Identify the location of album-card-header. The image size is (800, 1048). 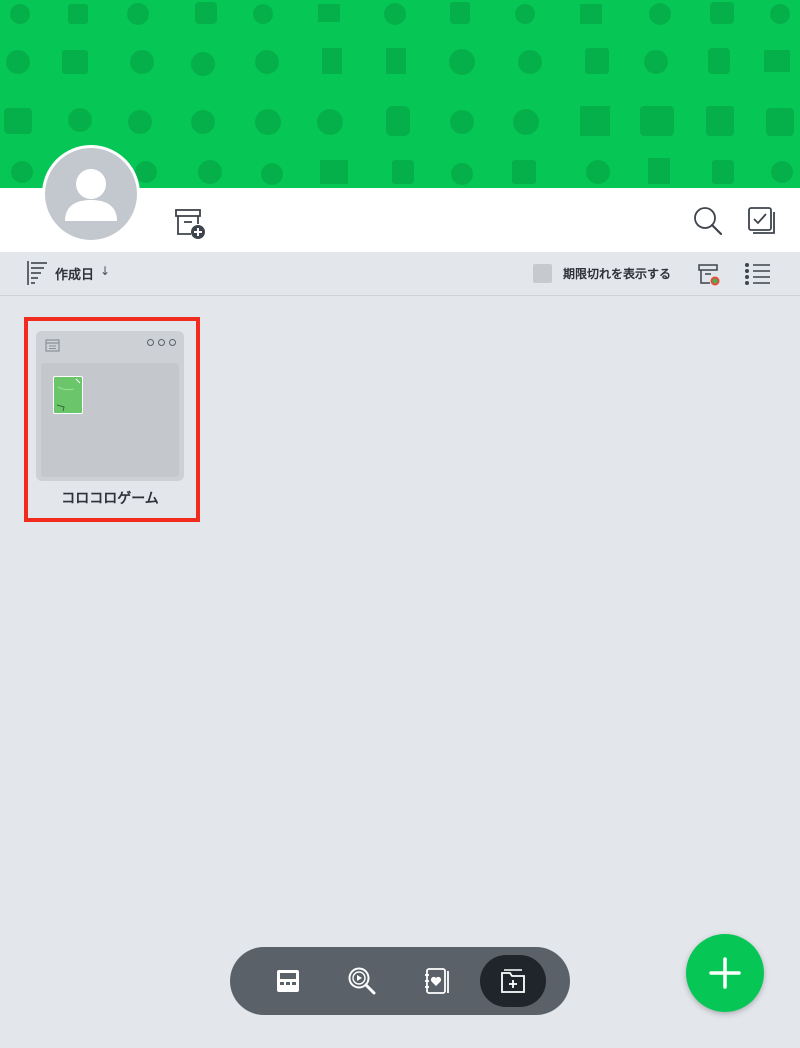
(110, 345).